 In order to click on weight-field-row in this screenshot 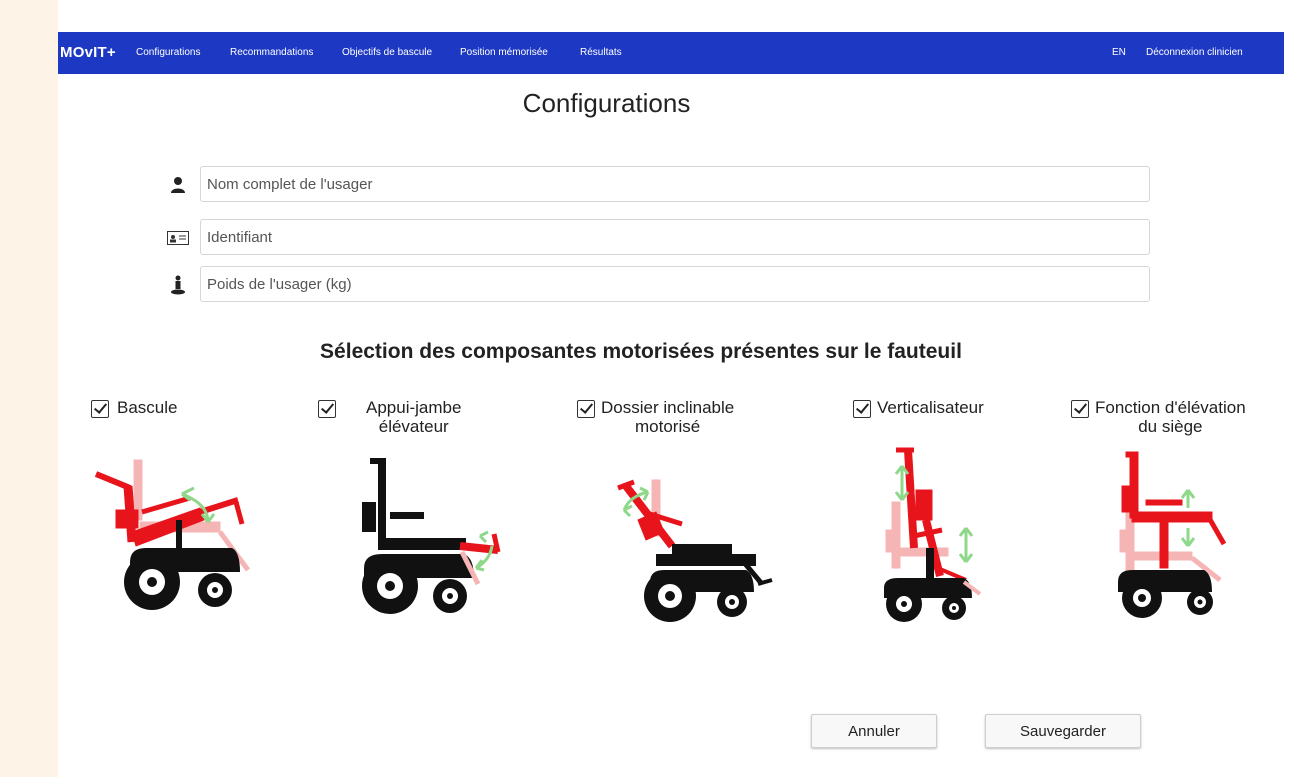, I will do `click(657, 285)`.